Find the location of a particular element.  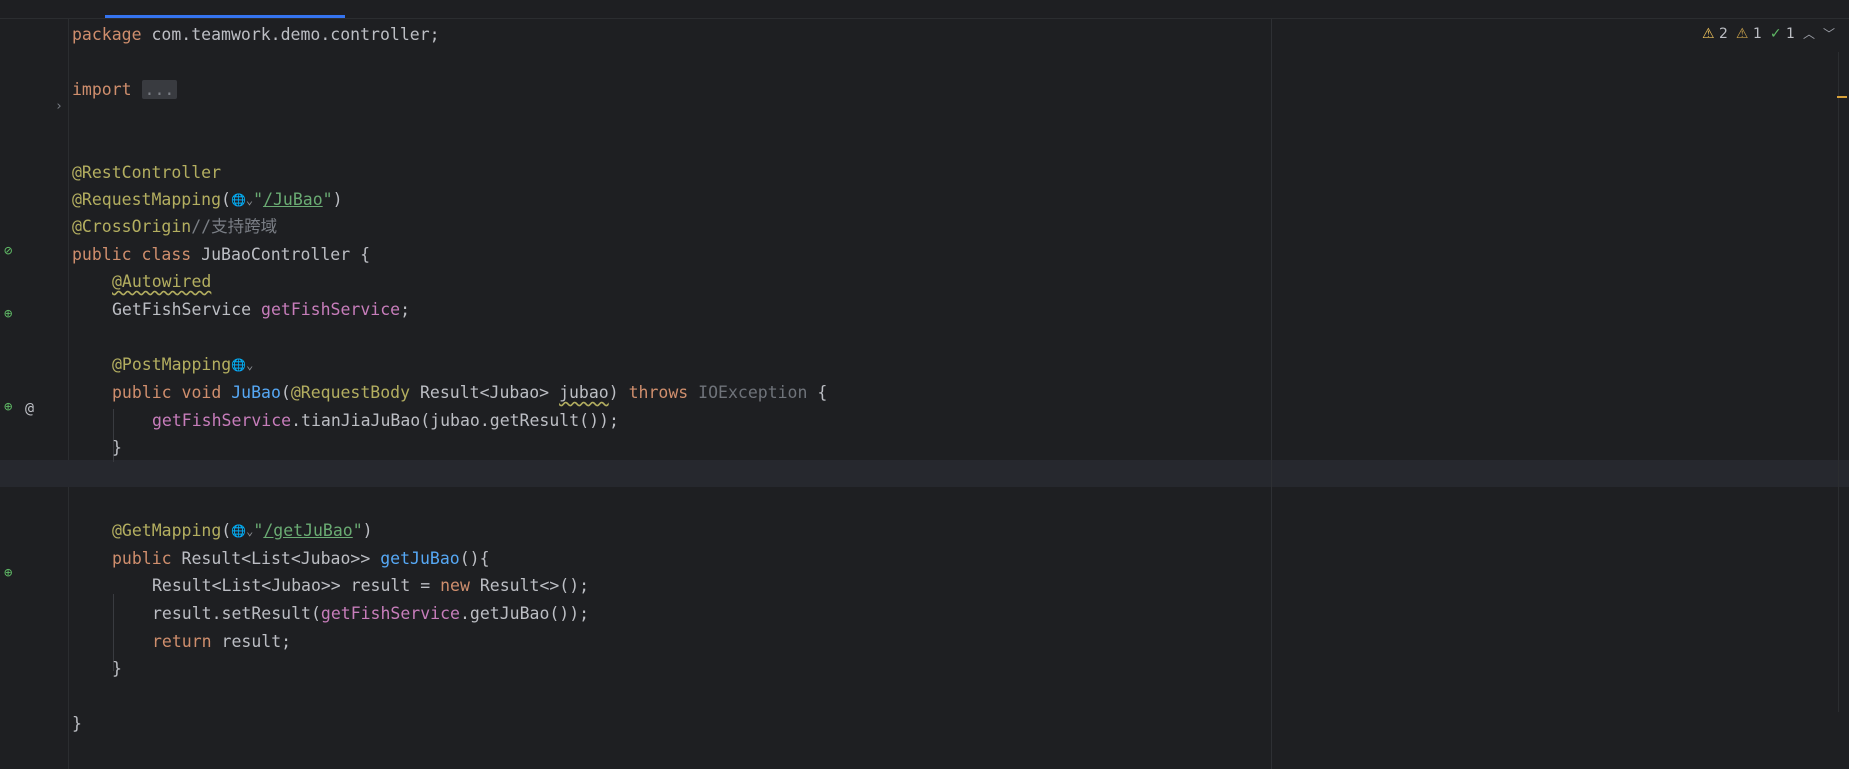

code-line-8: @CrossOrigin//支持跨域 is located at coordinates (175, 226).